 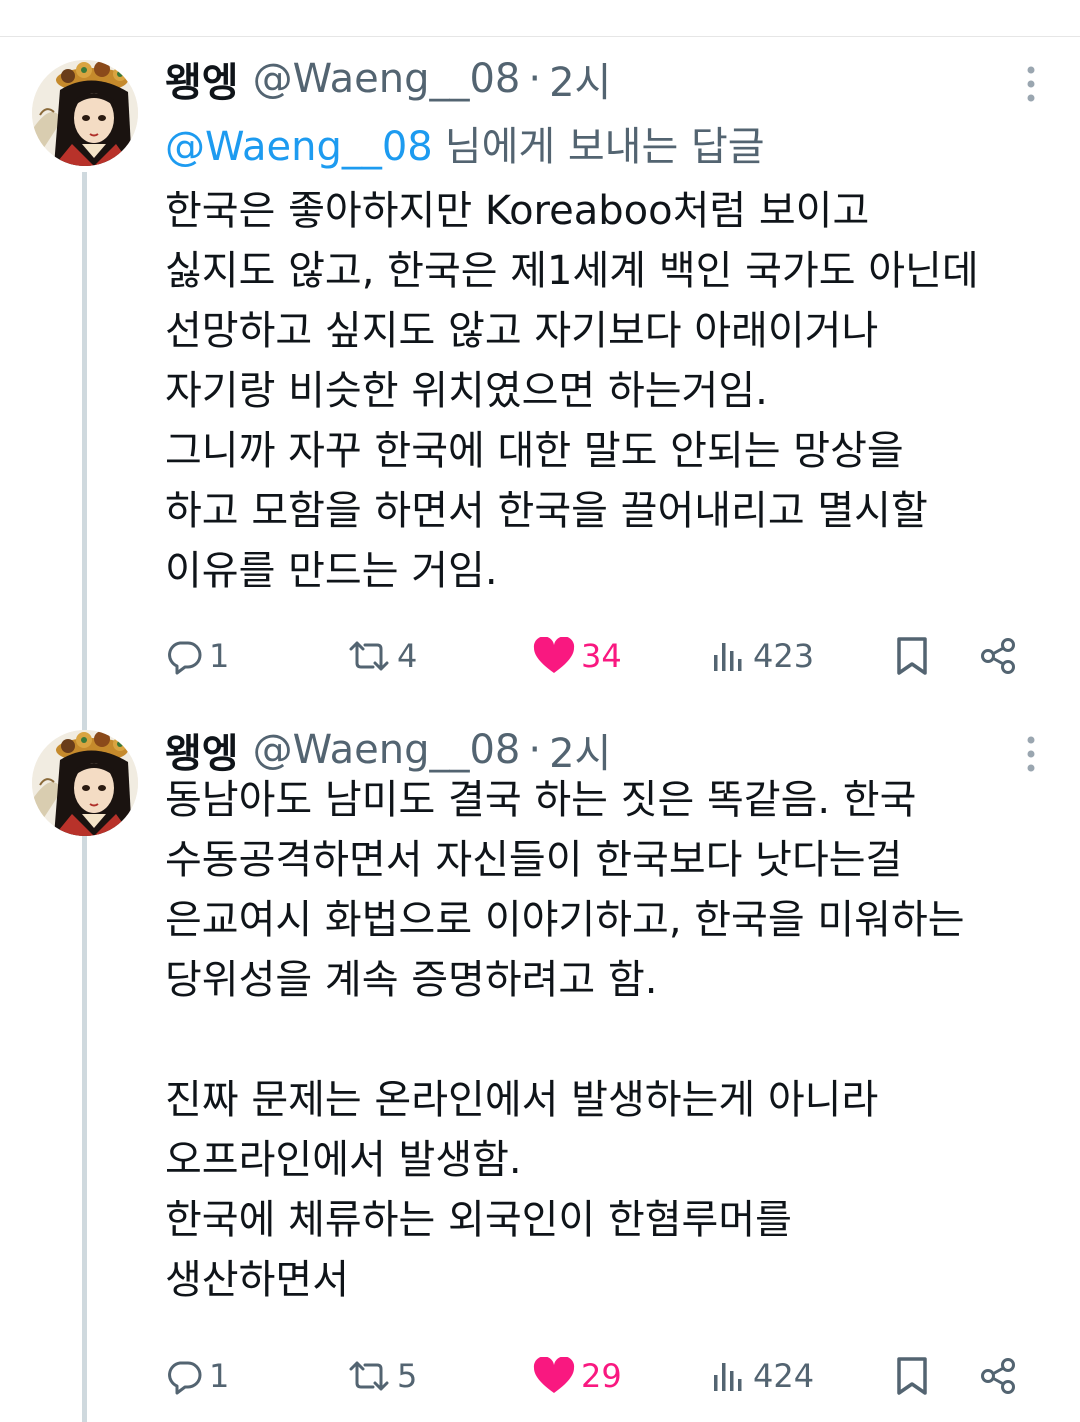 What do you see at coordinates (546, 511) in the screenshot?
I see `tweet-text-line: 하고 모함을 하면서 한국을 끌어내리고 멸시할` at bounding box center [546, 511].